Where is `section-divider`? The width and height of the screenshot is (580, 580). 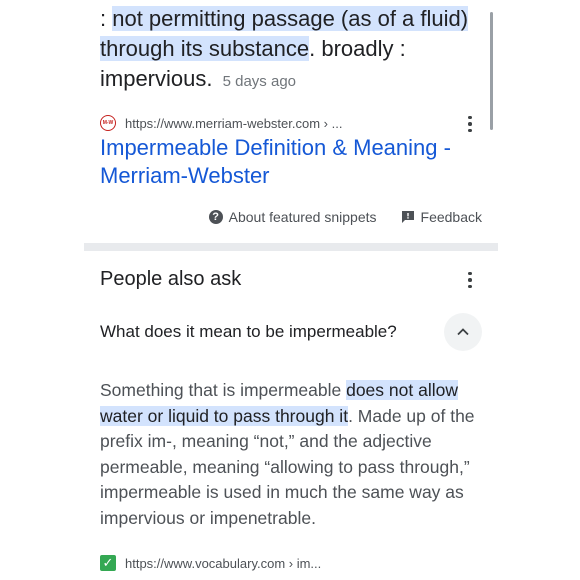
section-divider is located at coordinates (291, 247).